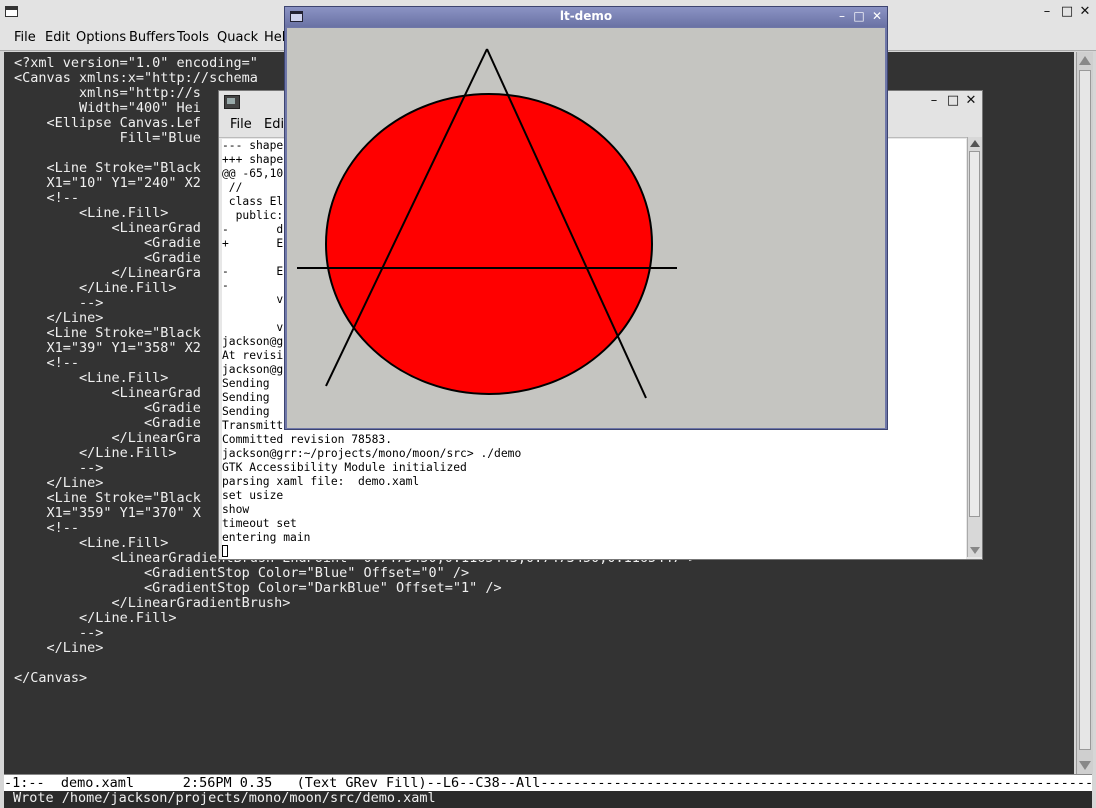 The height and width of the screenshot is (808, 1096). Describe the element at coordinates (321, 481) in the screenshot. I see `terminal-line: parsing xaml file: demo.xaml` at that location.